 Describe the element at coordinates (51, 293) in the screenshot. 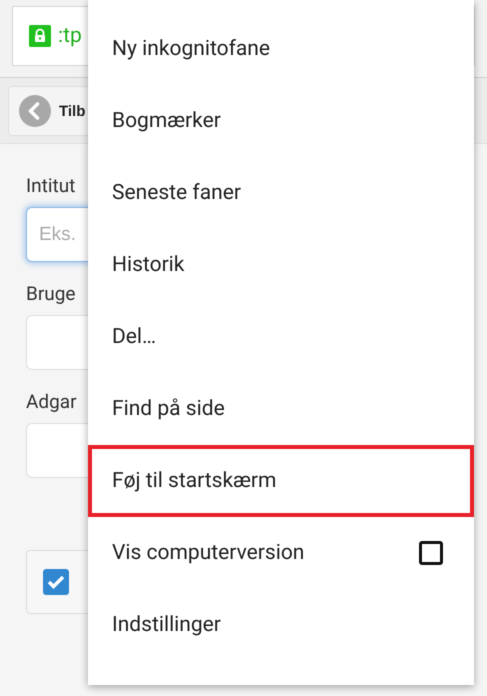

I see `field-label: Bruge` at that location.